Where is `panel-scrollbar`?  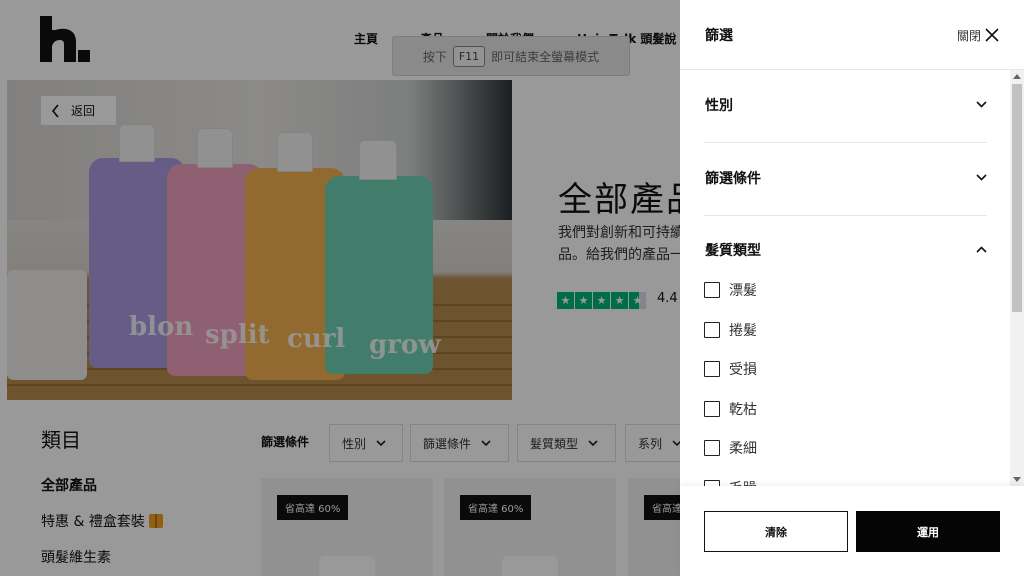
panel-scrollbar is located at coordinates (1017, 278).